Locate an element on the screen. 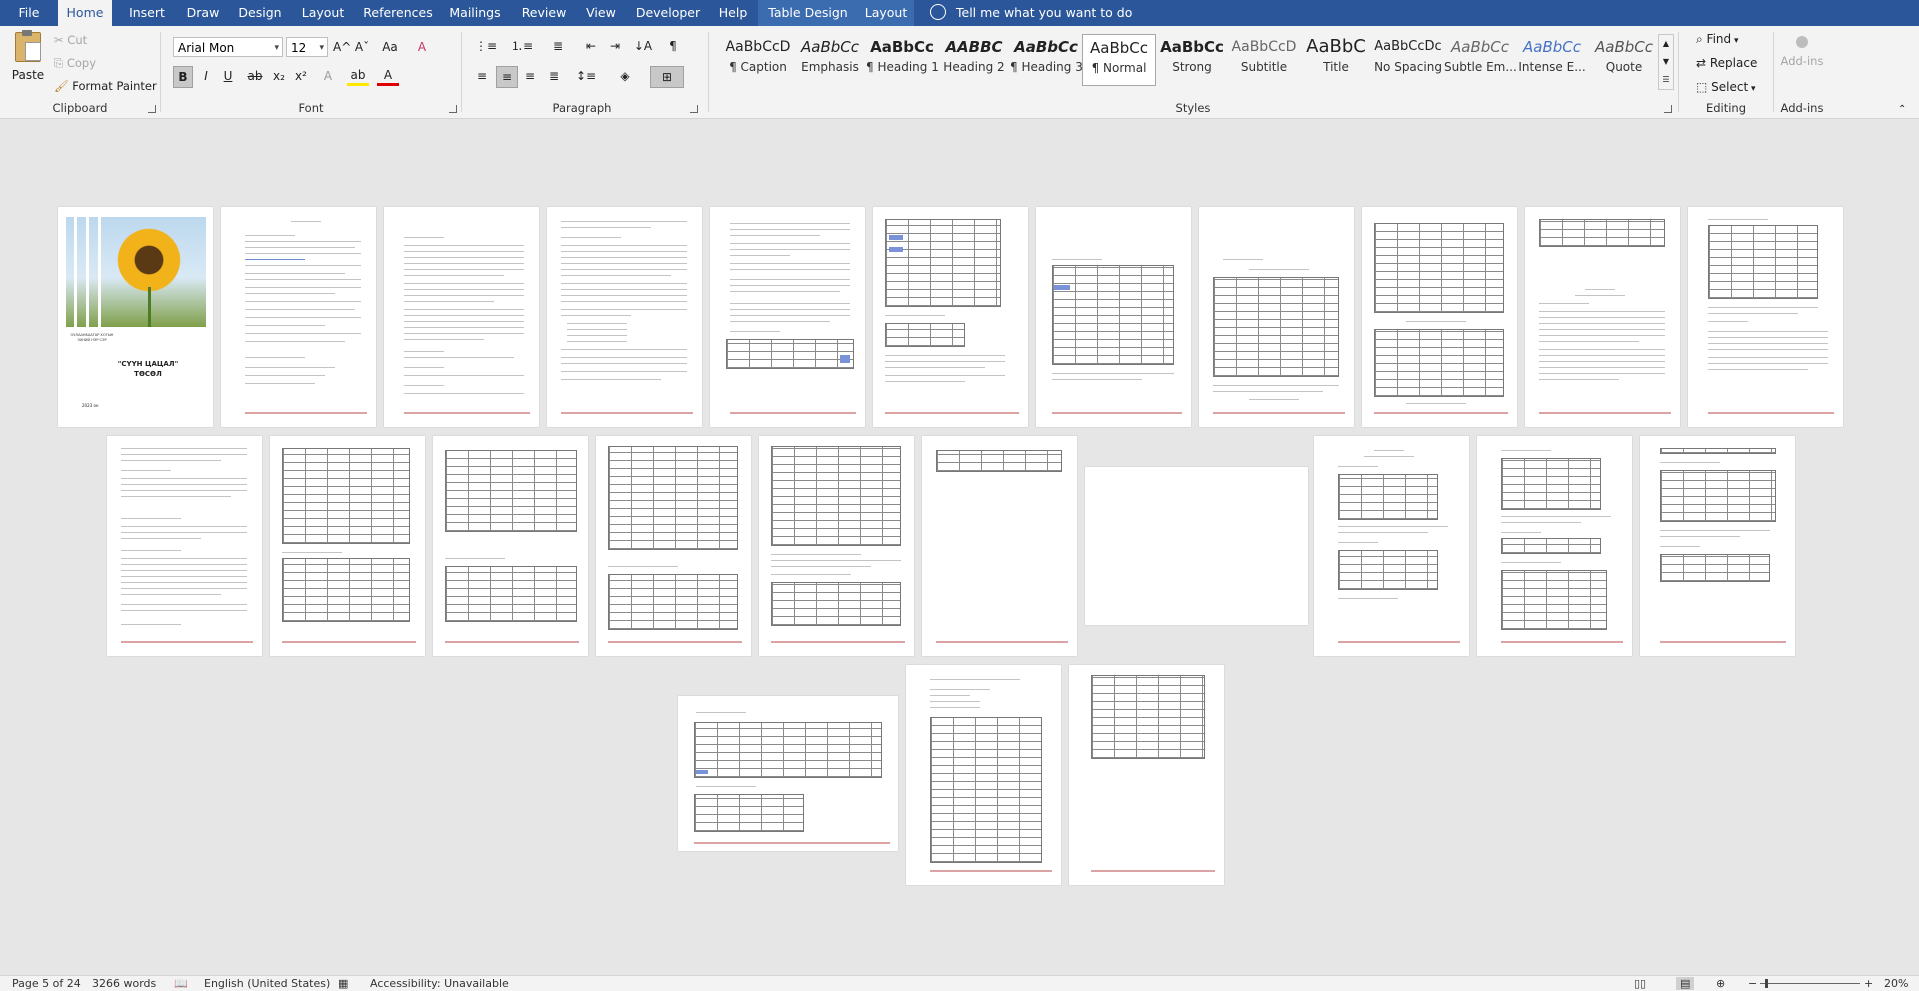  tell-me-search: Tell me what you want to do is located at coordinates (1031, 13).